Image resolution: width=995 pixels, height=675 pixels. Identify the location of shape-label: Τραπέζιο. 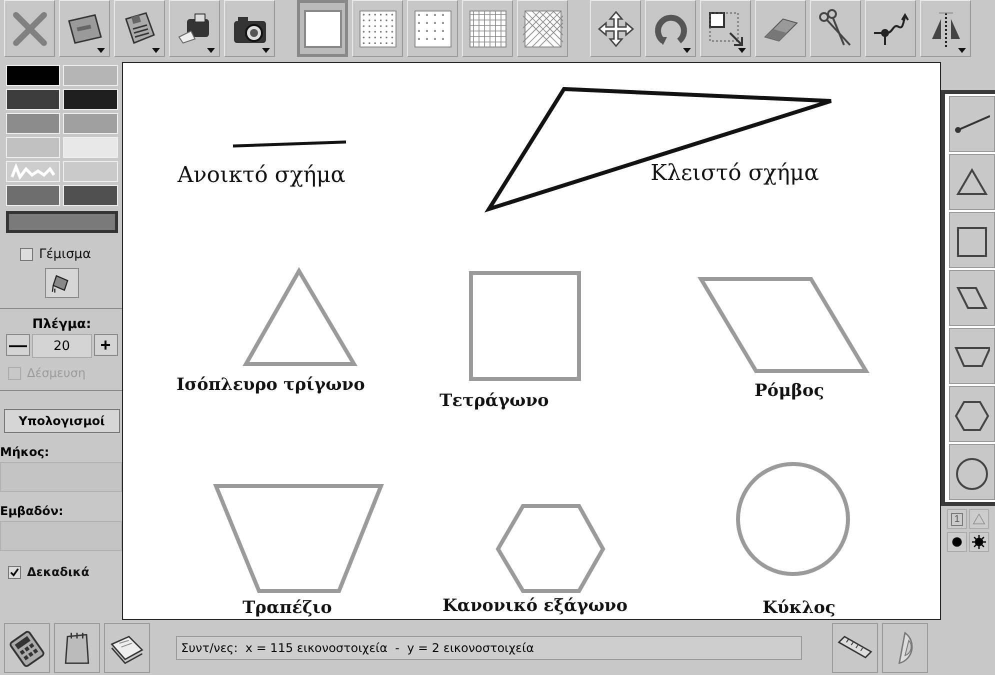
(287, 608).